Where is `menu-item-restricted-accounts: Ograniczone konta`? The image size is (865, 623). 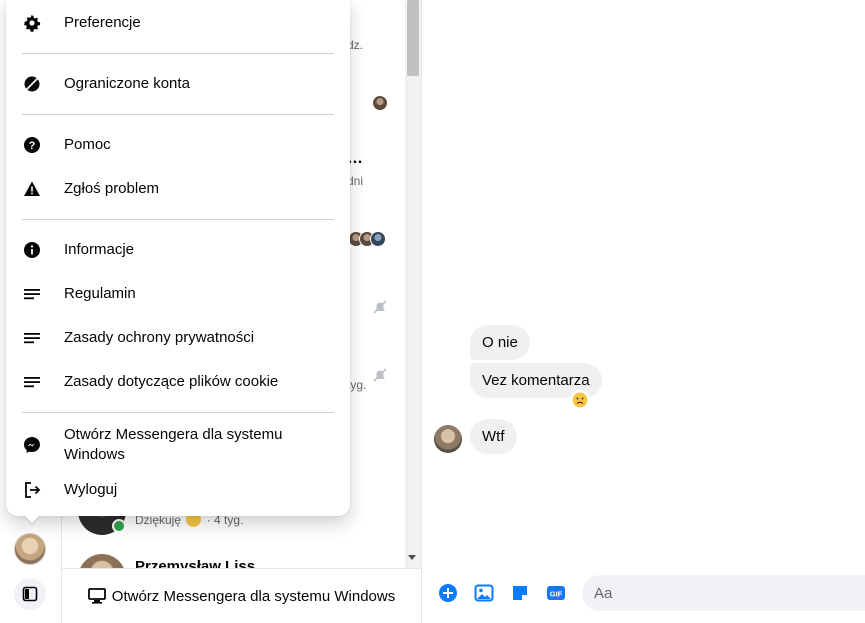 menu-item-restricted-accounts: Ograniczone konta is located at coordinates (178, 84).